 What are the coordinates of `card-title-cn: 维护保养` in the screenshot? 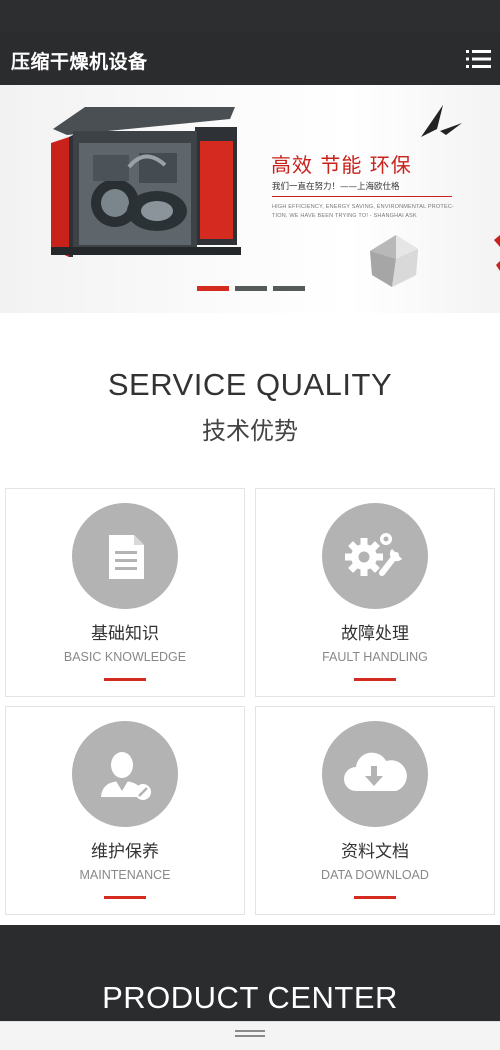 It's located at (125, 852).